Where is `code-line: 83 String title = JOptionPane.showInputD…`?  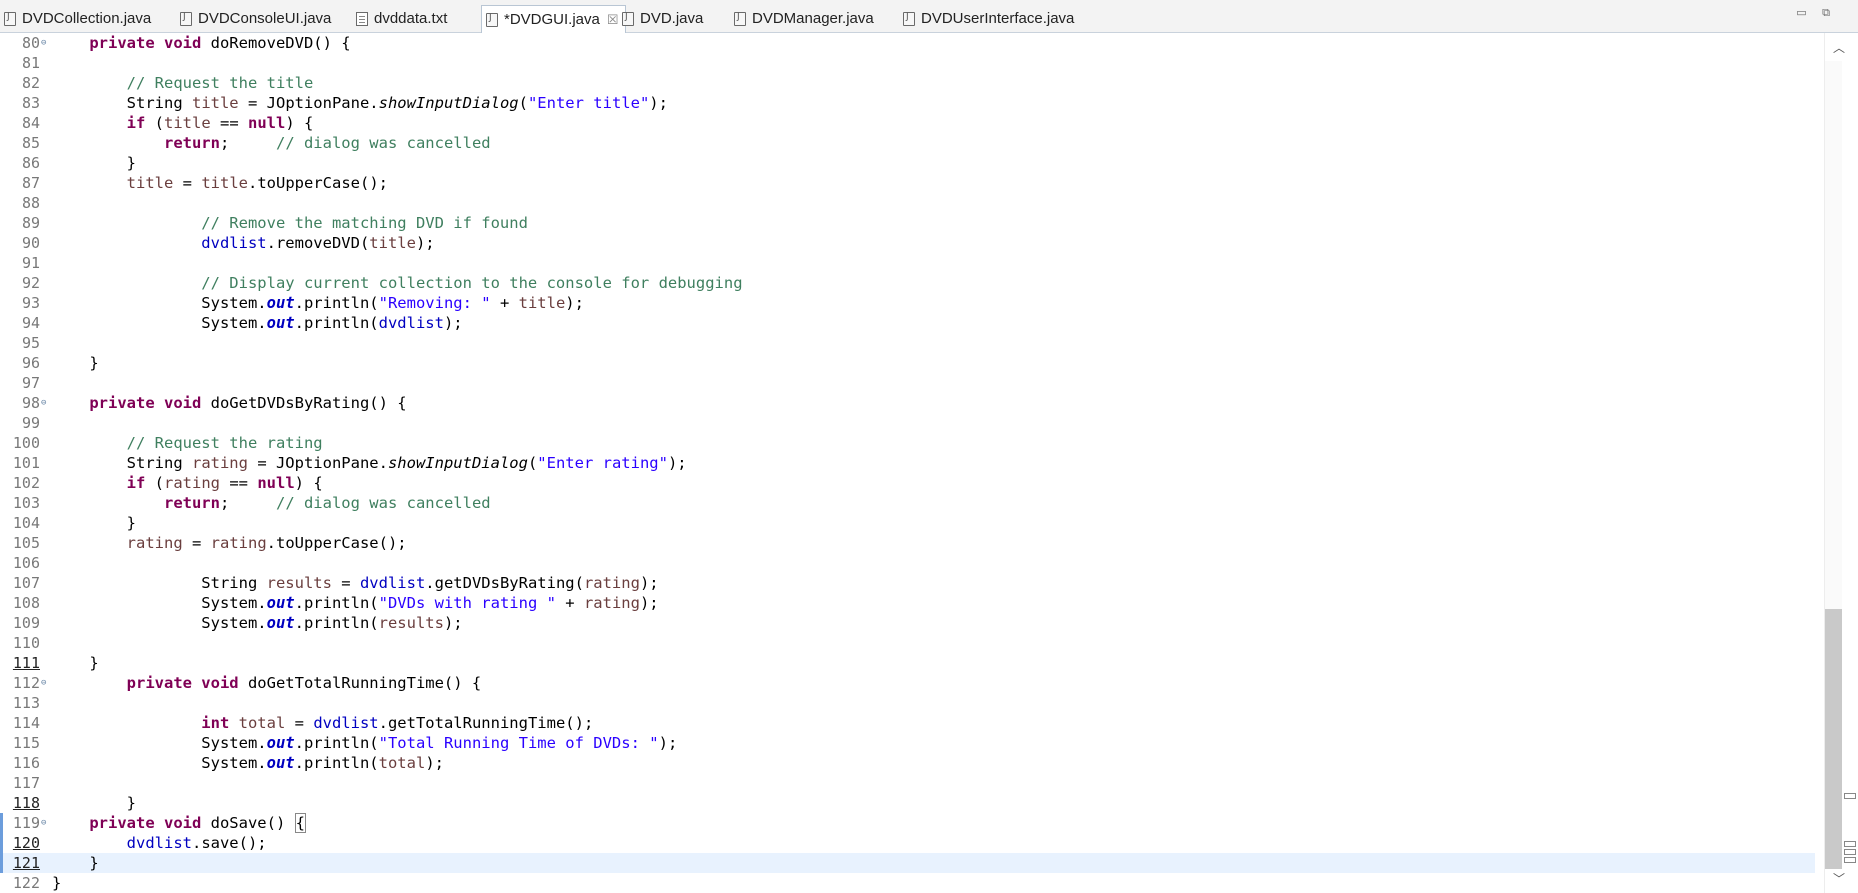
code-line: 83 String title = JOptionPane.showInputD… is located at coordinates (907, 103).